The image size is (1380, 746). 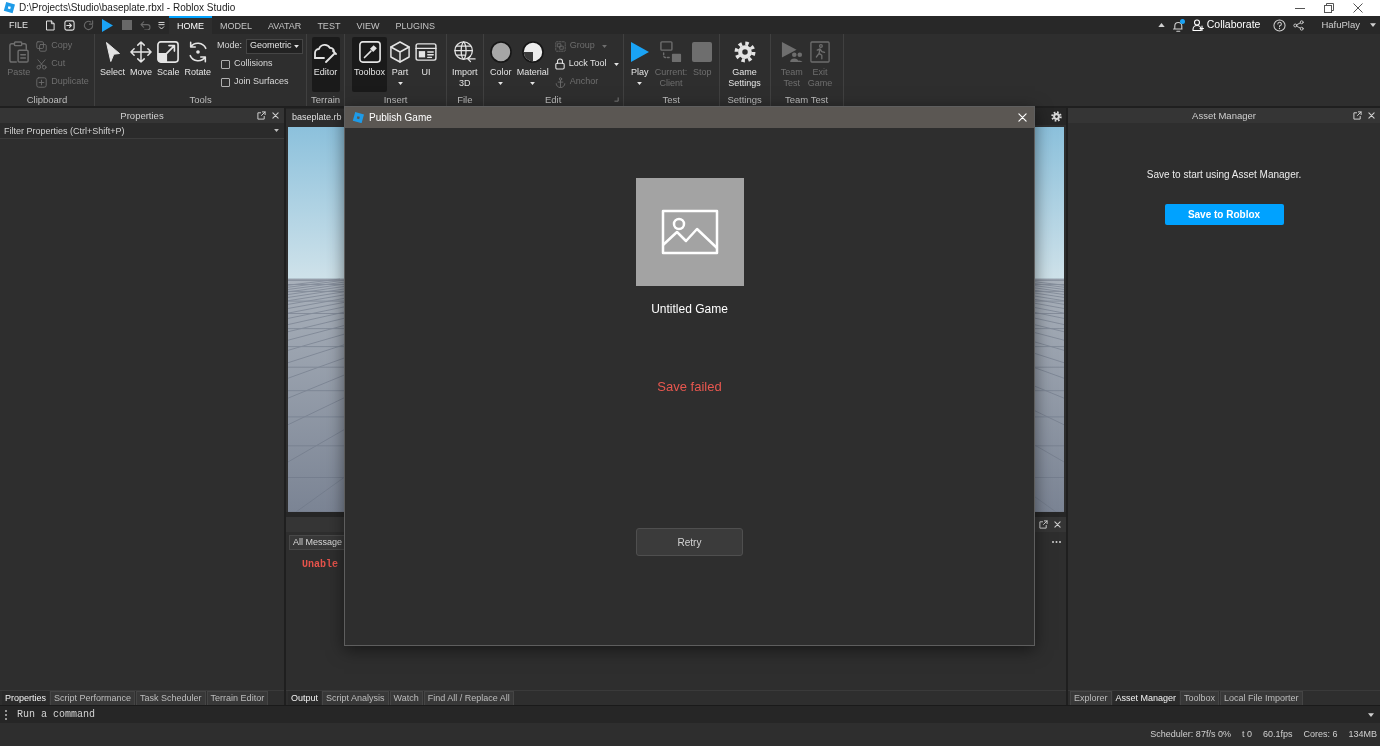 I want to click on panel-tab: Local File Importer, so click(x=1261, y=698).